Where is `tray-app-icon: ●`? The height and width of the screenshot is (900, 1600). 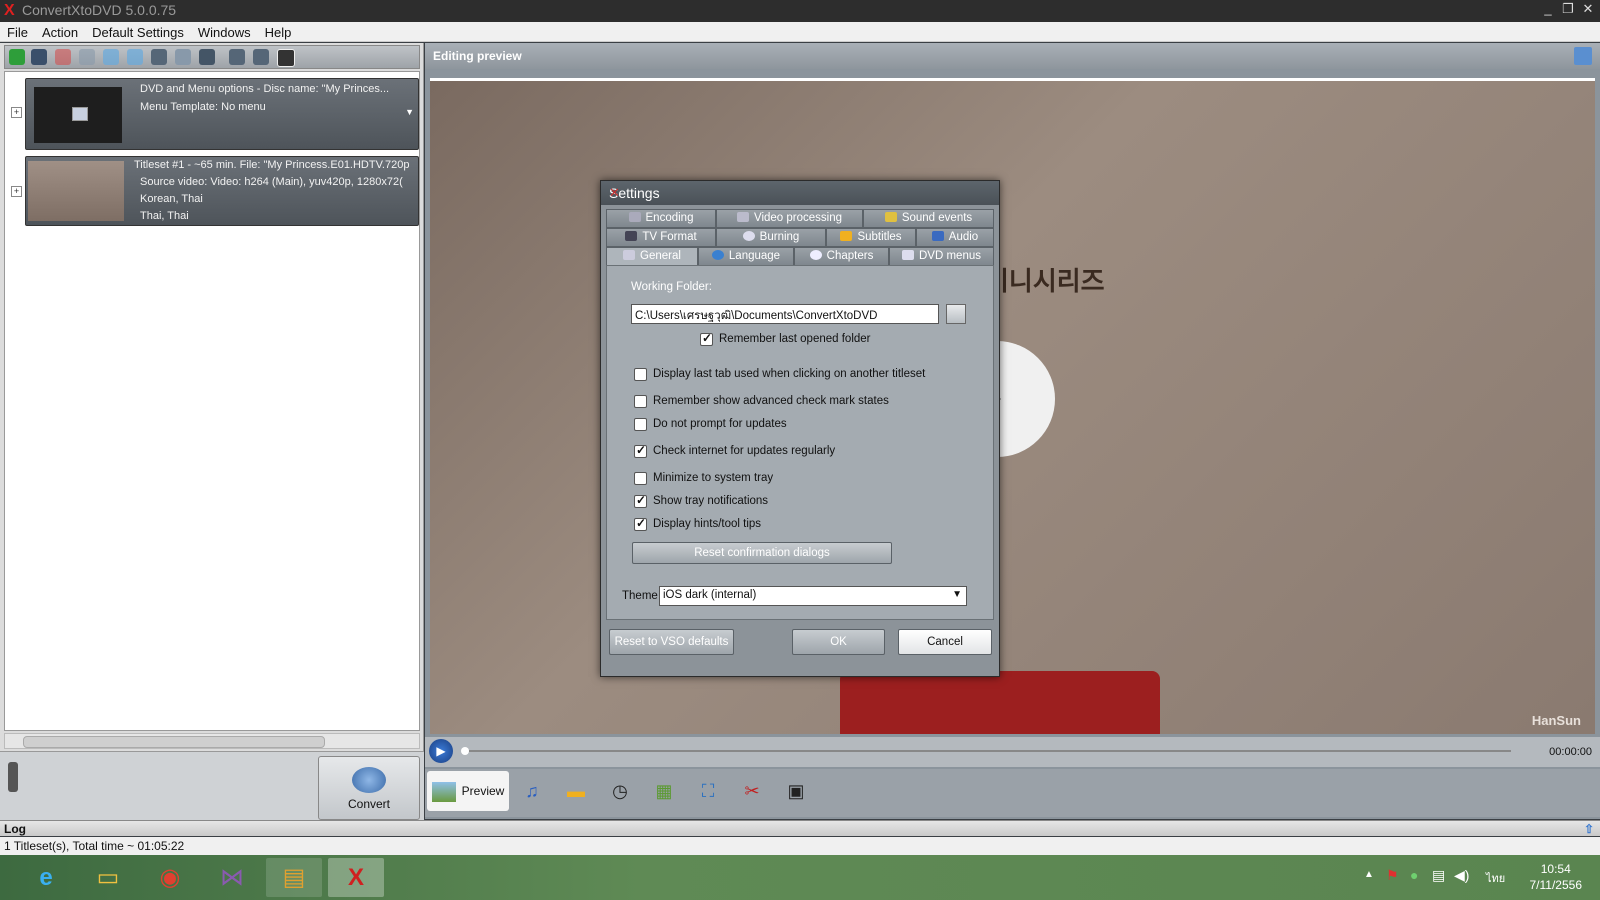 tray-app-icon: ● is located at coordinates (1414, 875).